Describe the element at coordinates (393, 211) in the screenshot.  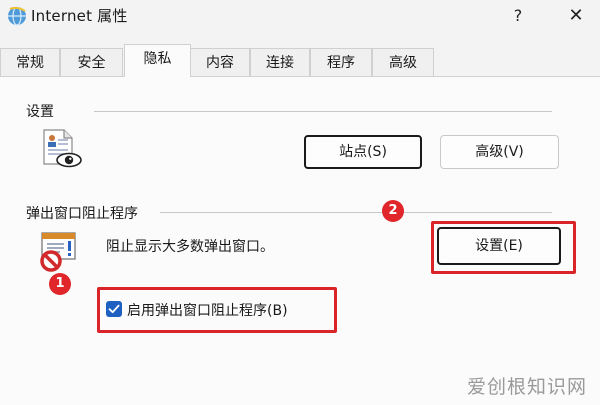
I see `annotation-badge-2: 2` at that location.